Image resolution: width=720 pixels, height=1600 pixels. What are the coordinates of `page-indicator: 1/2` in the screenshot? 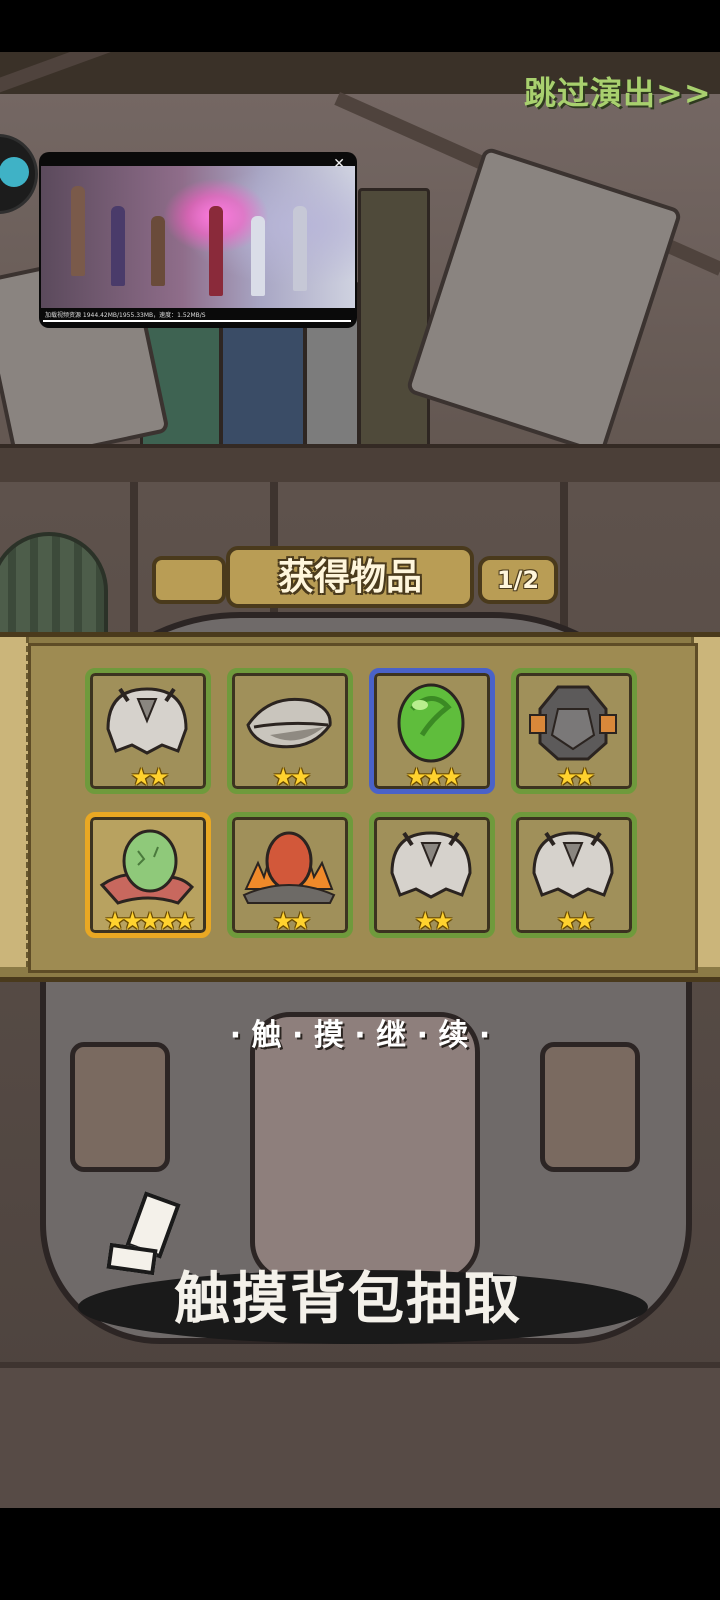 It's located at (518, 580).